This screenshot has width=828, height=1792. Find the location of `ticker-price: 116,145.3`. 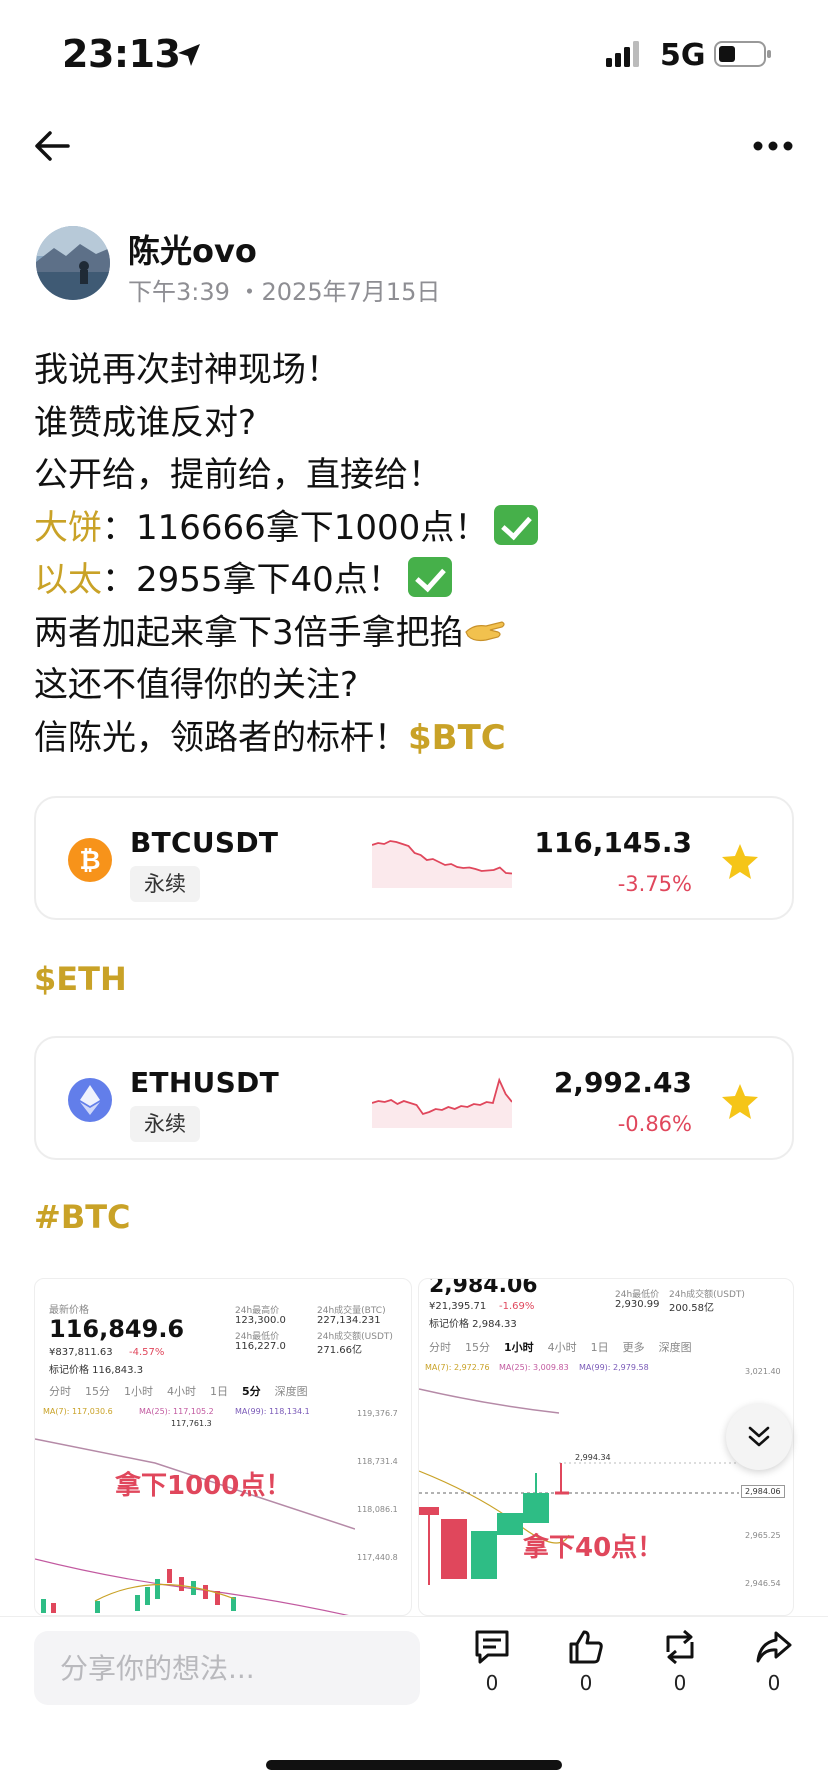

ticker-price: 116,145.3 is located at coordinates (613, 842).